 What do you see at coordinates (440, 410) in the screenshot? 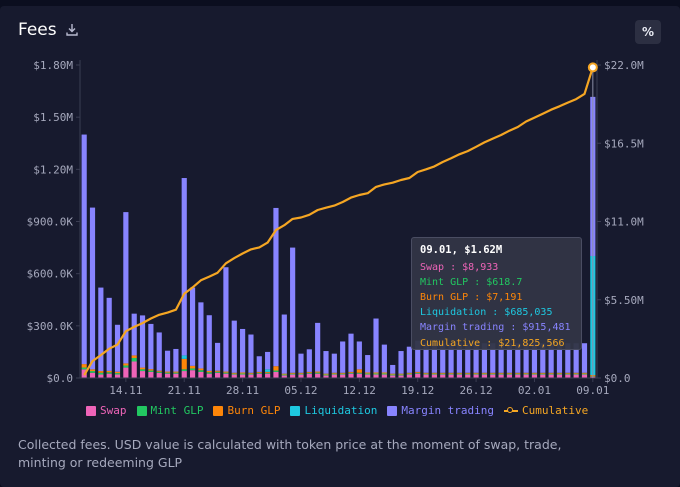
I see `legend-item-margin-trading: Margin trading` at bounding box center [440, 410].